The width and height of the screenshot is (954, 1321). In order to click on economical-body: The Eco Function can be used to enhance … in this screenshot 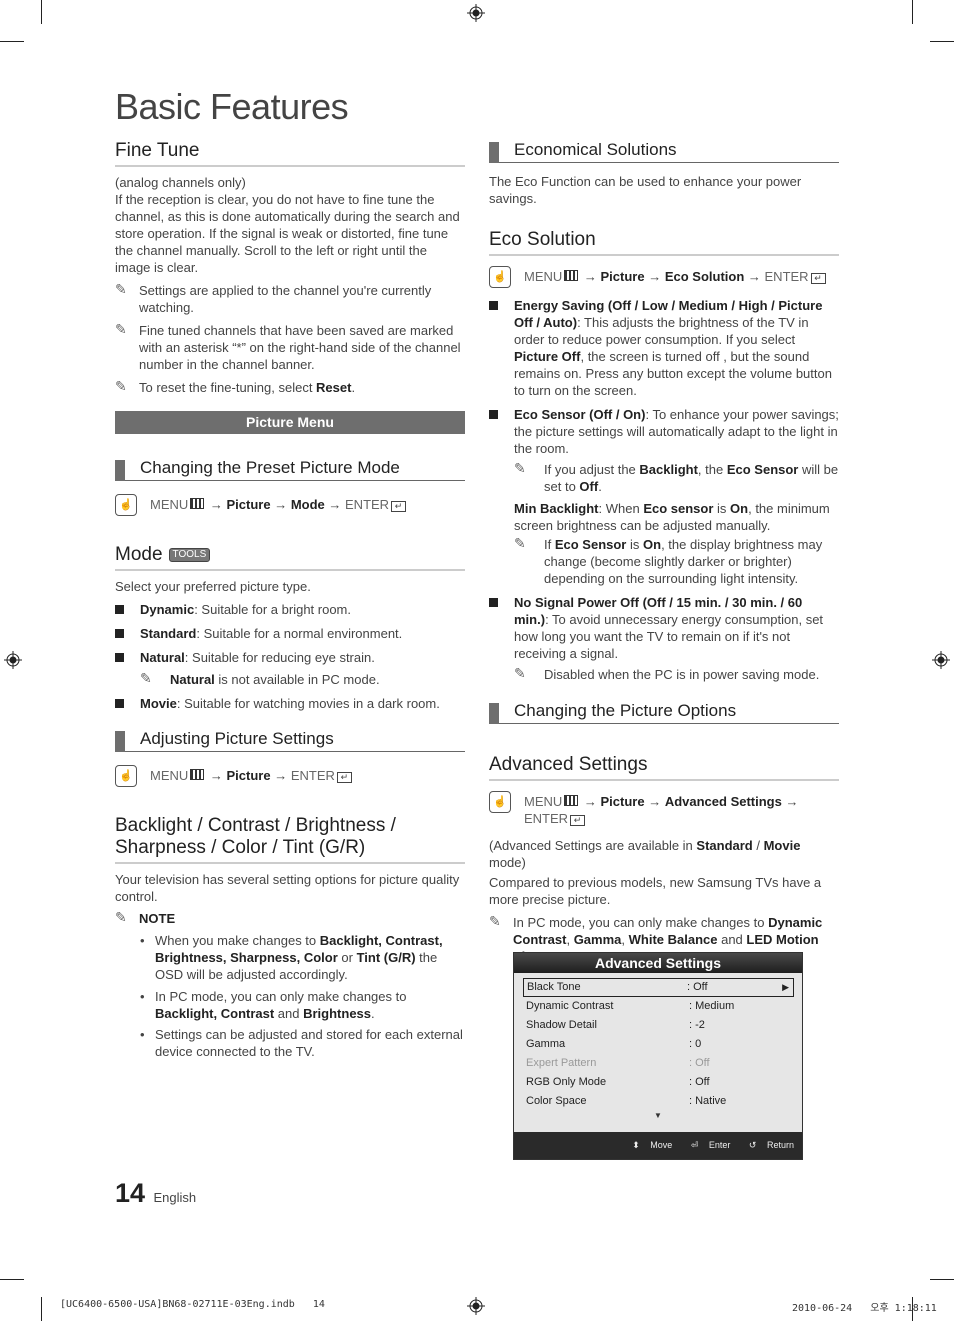, I will do `click(645, 190)`.